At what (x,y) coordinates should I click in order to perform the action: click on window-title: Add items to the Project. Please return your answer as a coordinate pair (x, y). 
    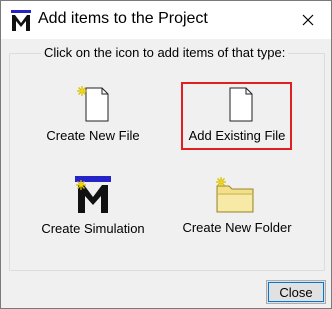
    Looking at the image, I should click on (123, 18).